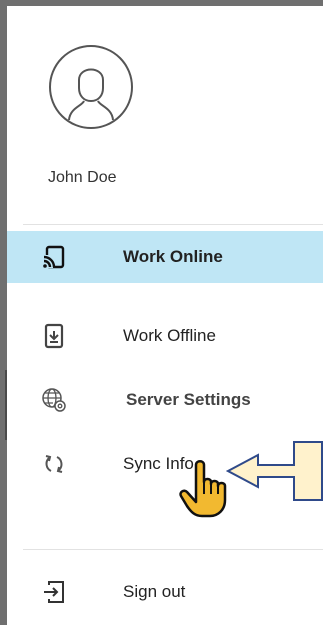  I want to click on menu-item-work-offline: Work Offline, so click(165, 336).